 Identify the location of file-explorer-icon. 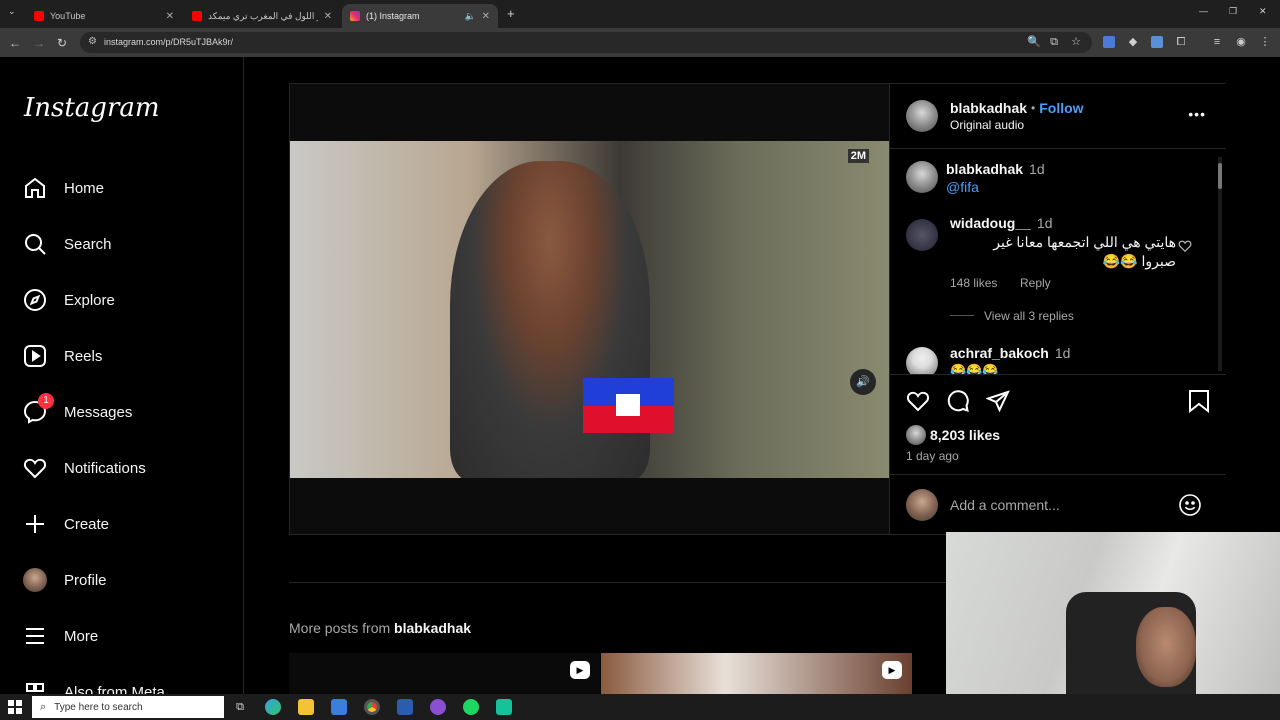
(306, 707).